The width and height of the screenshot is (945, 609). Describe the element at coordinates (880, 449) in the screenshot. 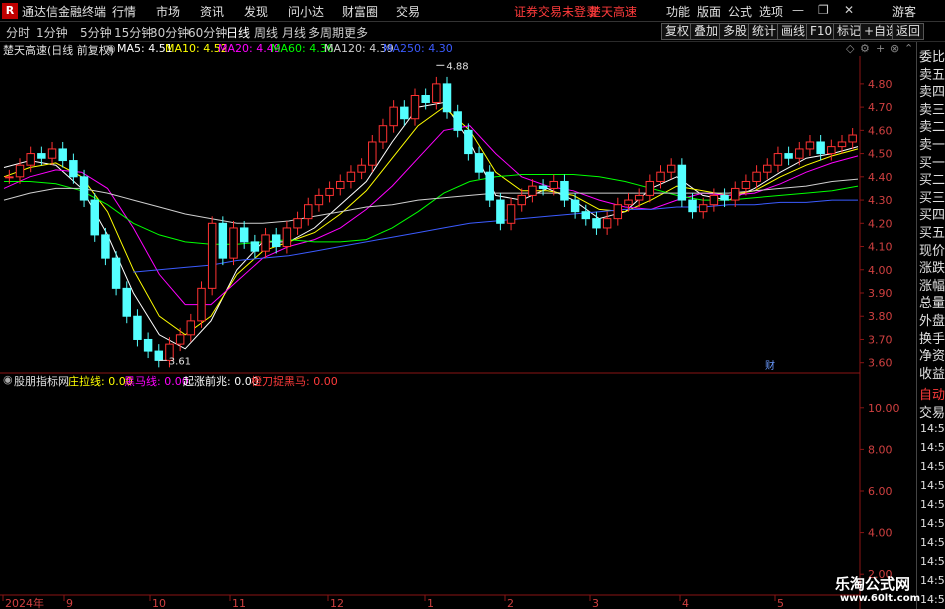

I see `sub-y-tick-label-1: 8.00` at that location.